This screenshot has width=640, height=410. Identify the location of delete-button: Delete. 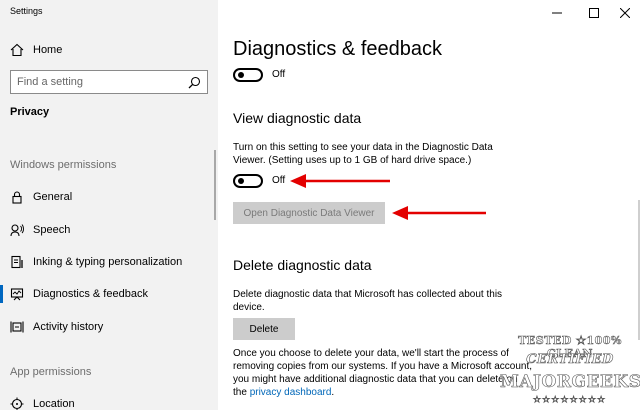
(264, 329).